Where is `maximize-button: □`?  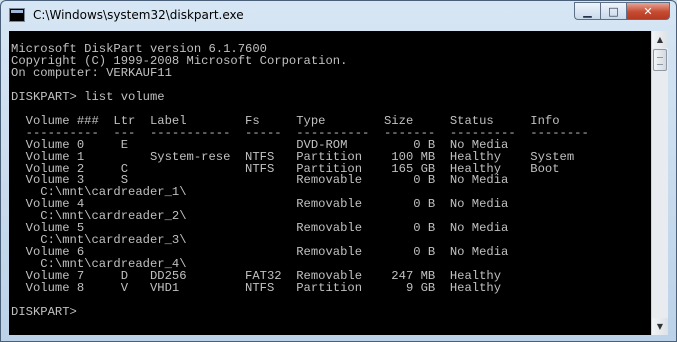 maximize-button: □ is located at coordinates (613, 11).